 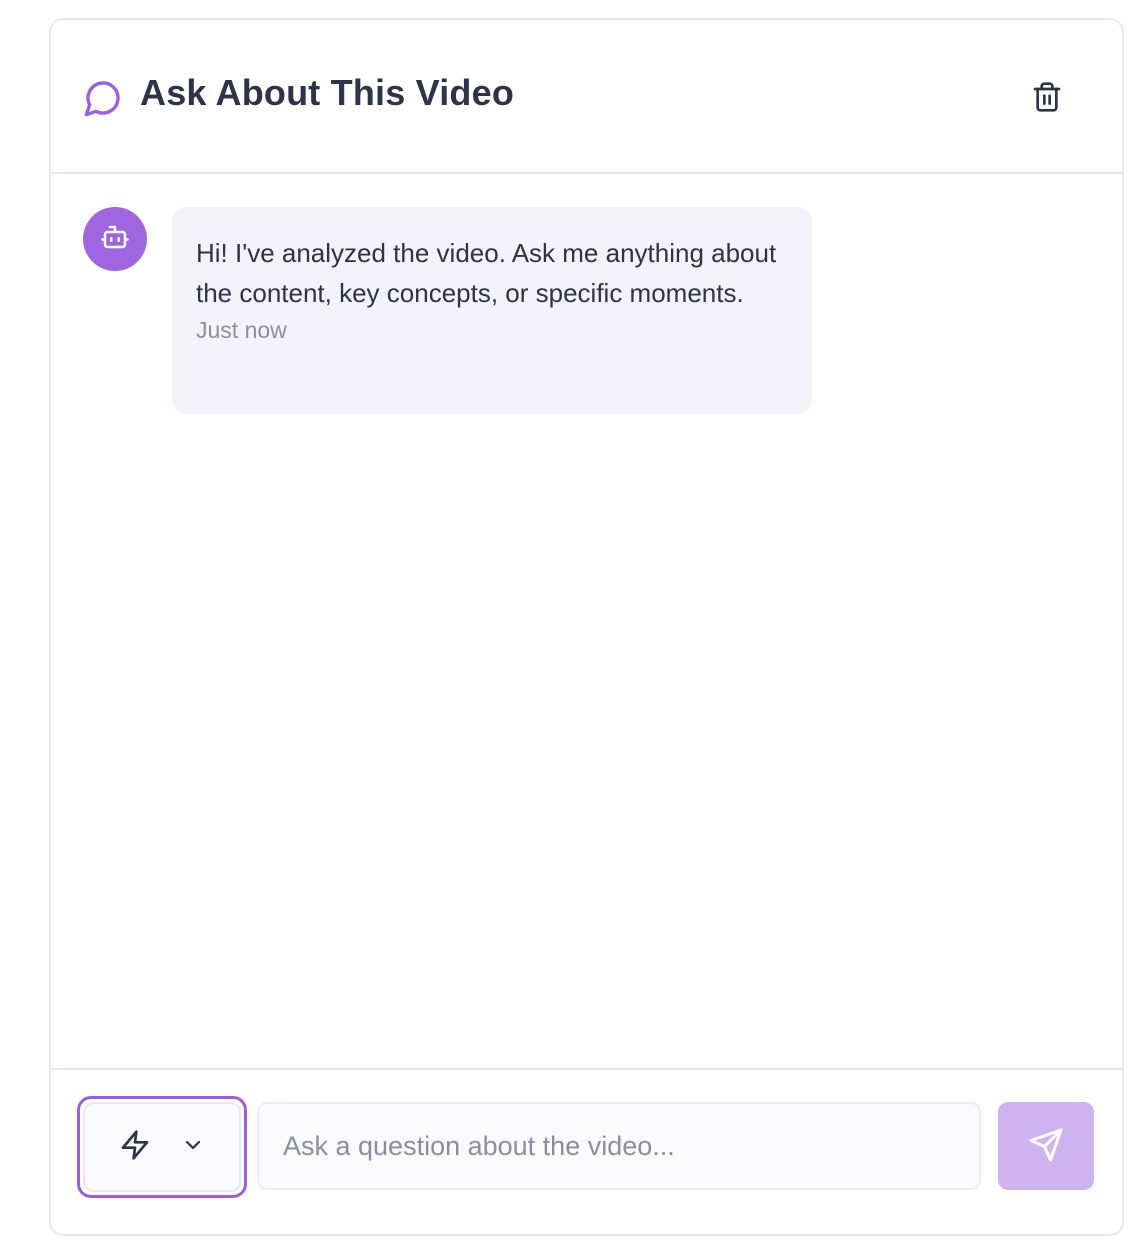 I want to click on chat-header: Ask About This Video, so click(x=586, y=97).